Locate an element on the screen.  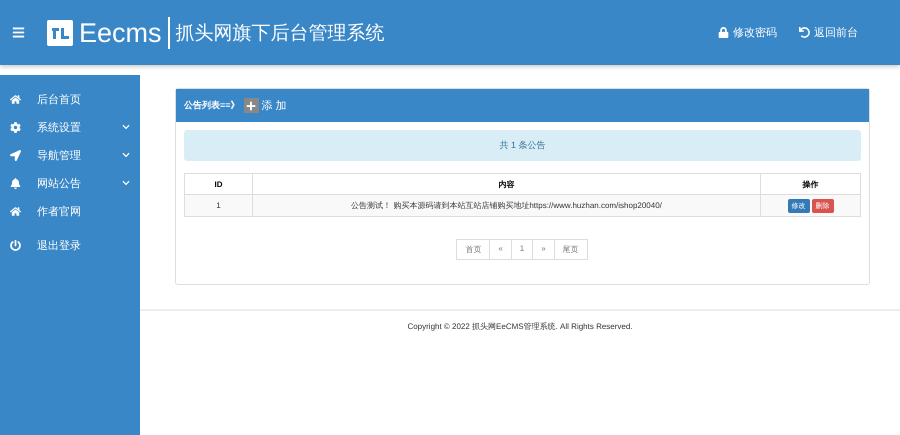
arrow-icon is located at coordinates (15, 155).